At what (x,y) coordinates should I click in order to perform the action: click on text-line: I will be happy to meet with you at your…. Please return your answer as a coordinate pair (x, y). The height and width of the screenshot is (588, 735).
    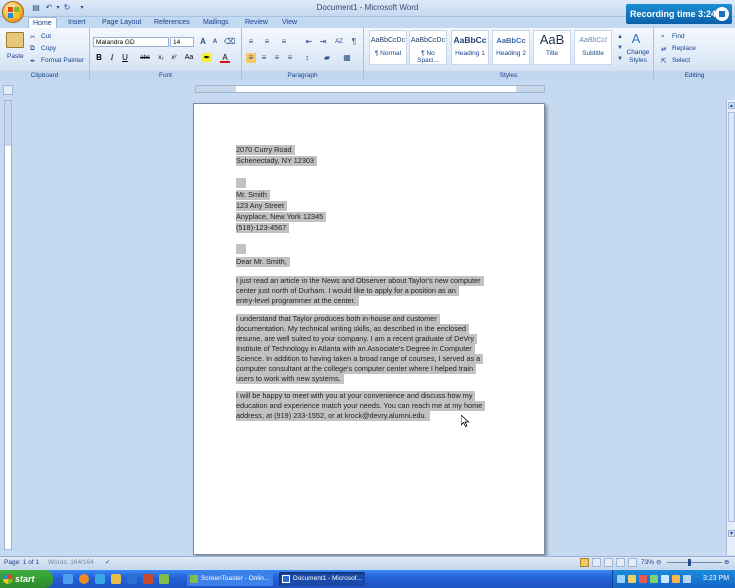
    Looking at the image, I should click on (356, 396).